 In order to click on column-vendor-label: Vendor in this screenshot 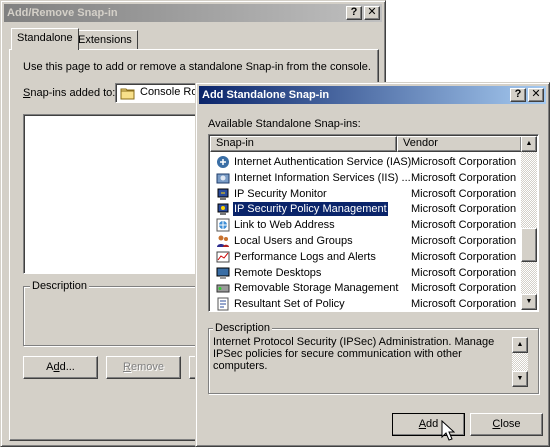, I will do `click(420, 143)`.